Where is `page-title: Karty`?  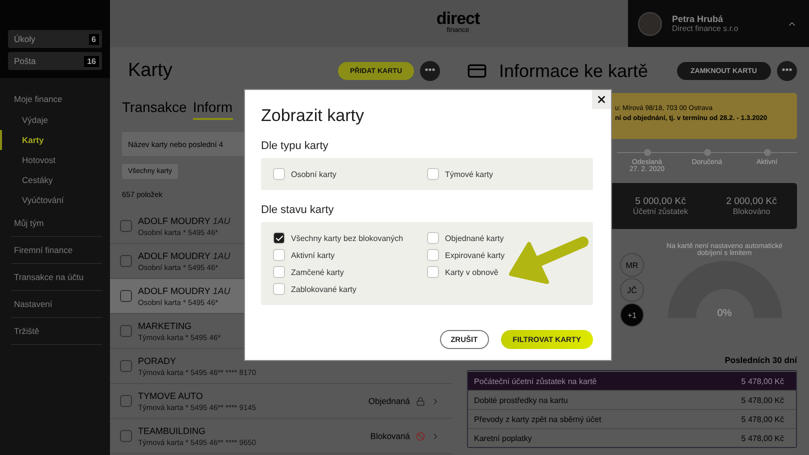 page-title: Karty is located at coordinates (150, 71).